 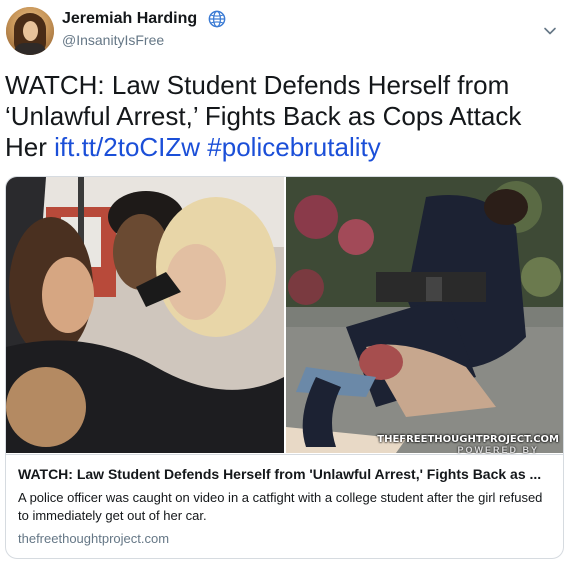 I want to click on hashtag-link: #policebrutality, so click(x=293, y=147).